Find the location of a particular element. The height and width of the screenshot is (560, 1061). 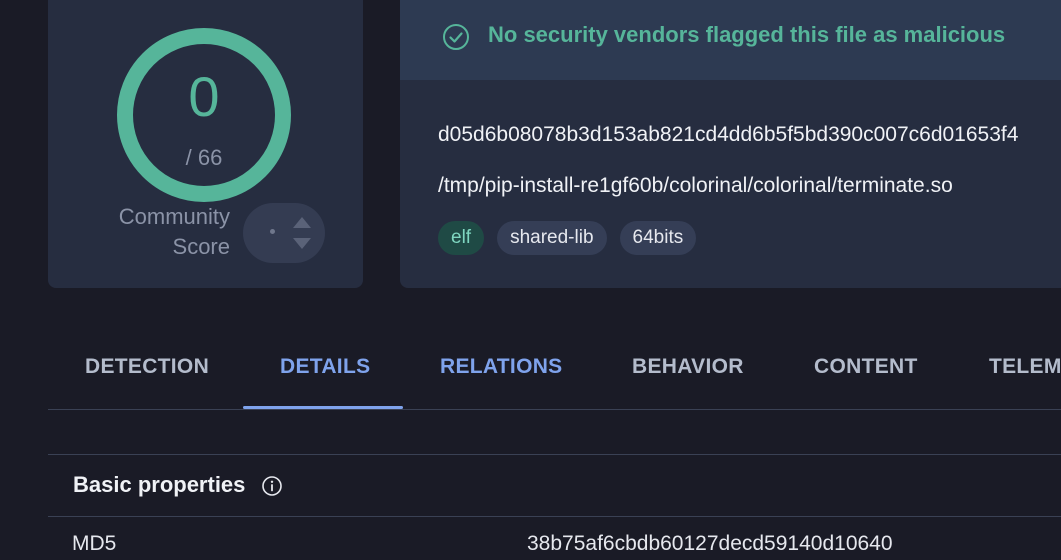

community-score-label: Community Score is located at coordinates (174, 231).